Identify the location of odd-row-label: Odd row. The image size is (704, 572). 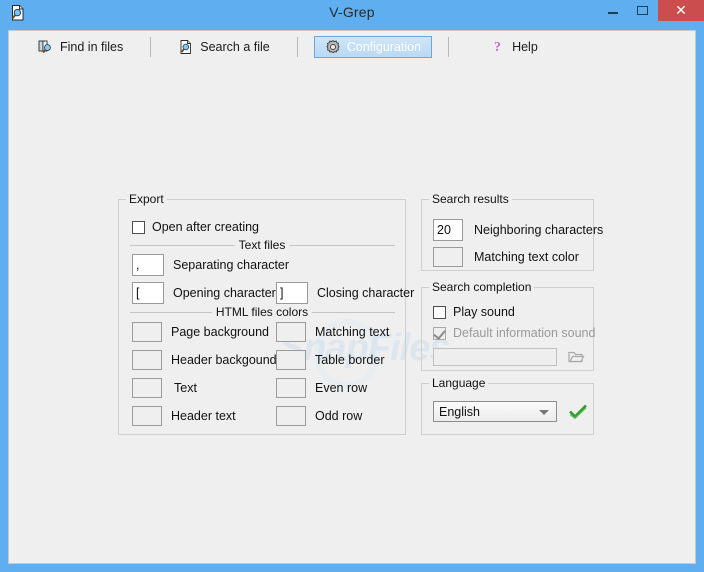
(339, 416).